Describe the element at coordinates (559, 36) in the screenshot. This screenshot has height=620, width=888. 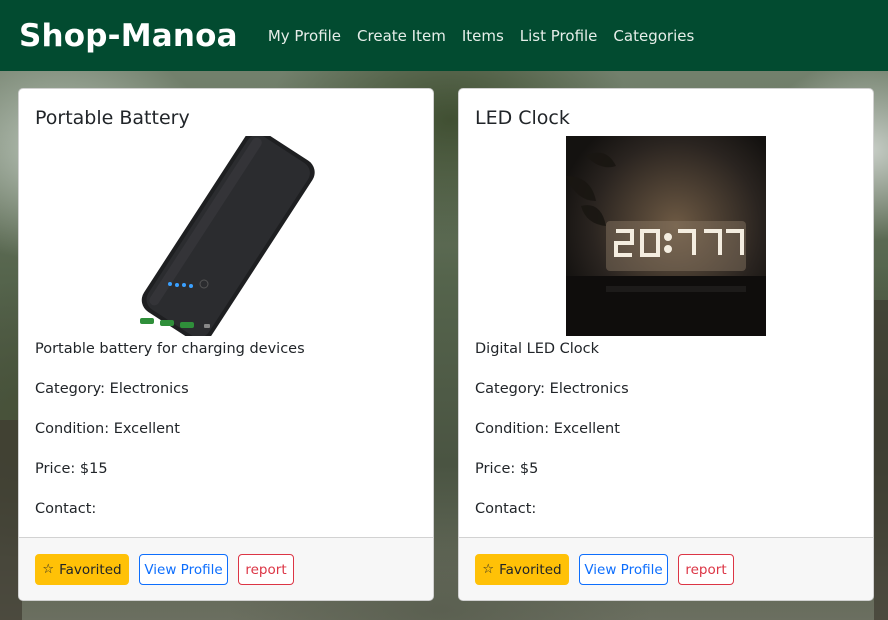
I see `nav-link-list-profile: List Profile` at that location.